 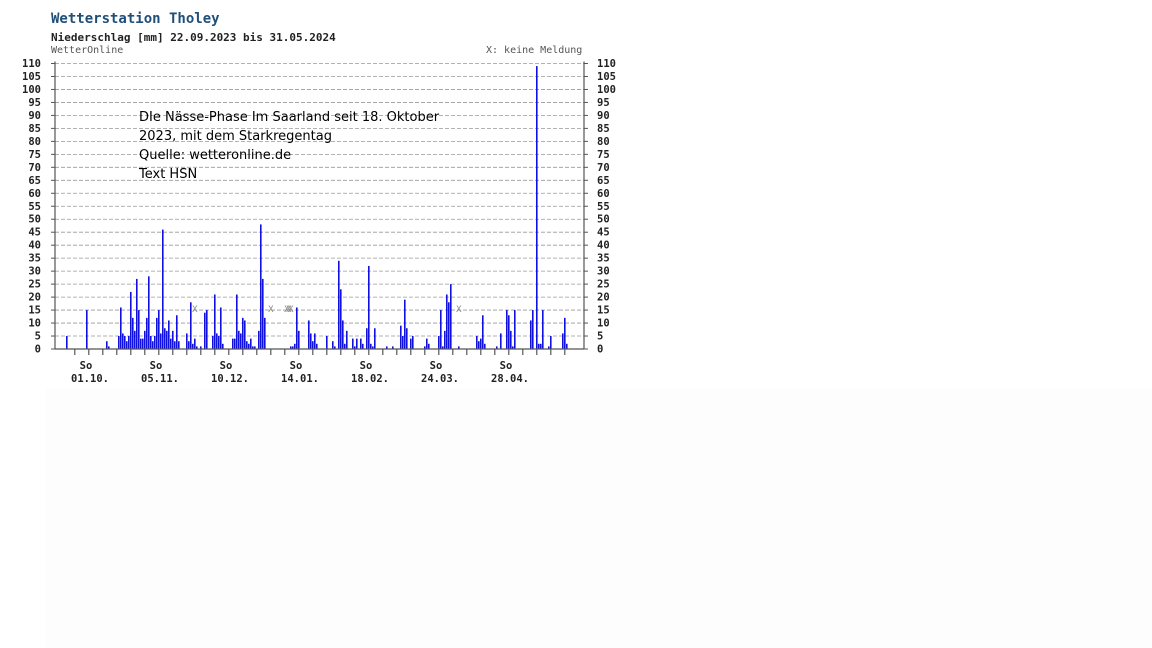 I want to click on y-tick-label-left: 65, so click(x=34, y=181).